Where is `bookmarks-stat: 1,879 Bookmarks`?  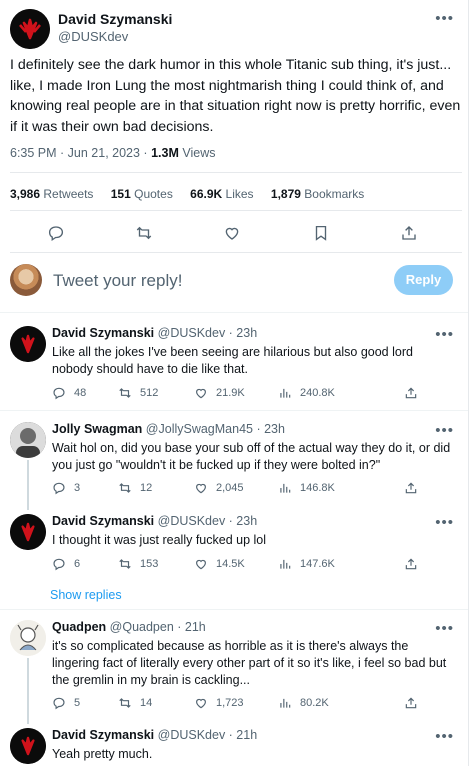 bookmarks-stat: 1,879 Bookmarks is located at coordinates (317, 194).